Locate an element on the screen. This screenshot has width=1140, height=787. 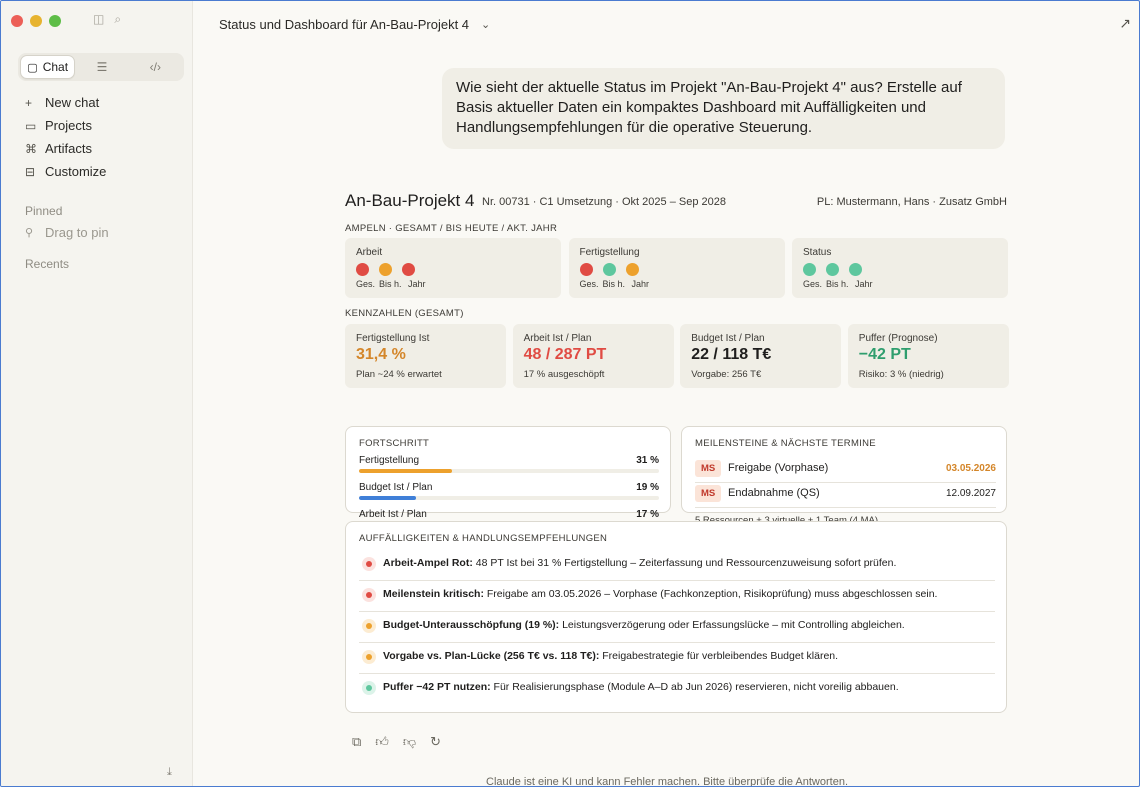
progress-label: Budget Ist / Plan is located at coordinates (396, 487).